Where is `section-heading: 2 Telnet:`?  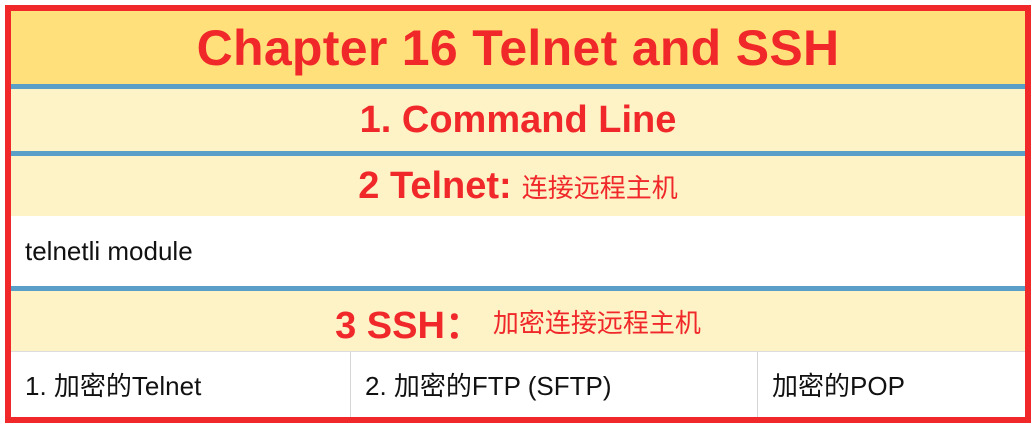 section-heading: 2 Telnet: is located at coordinates (435, 185).